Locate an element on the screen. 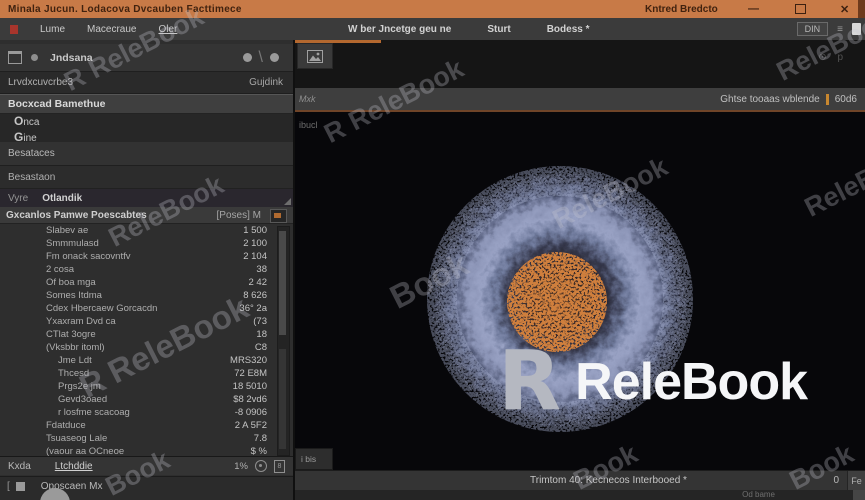  type-label: Vyre is located at coordinates (18, 198).